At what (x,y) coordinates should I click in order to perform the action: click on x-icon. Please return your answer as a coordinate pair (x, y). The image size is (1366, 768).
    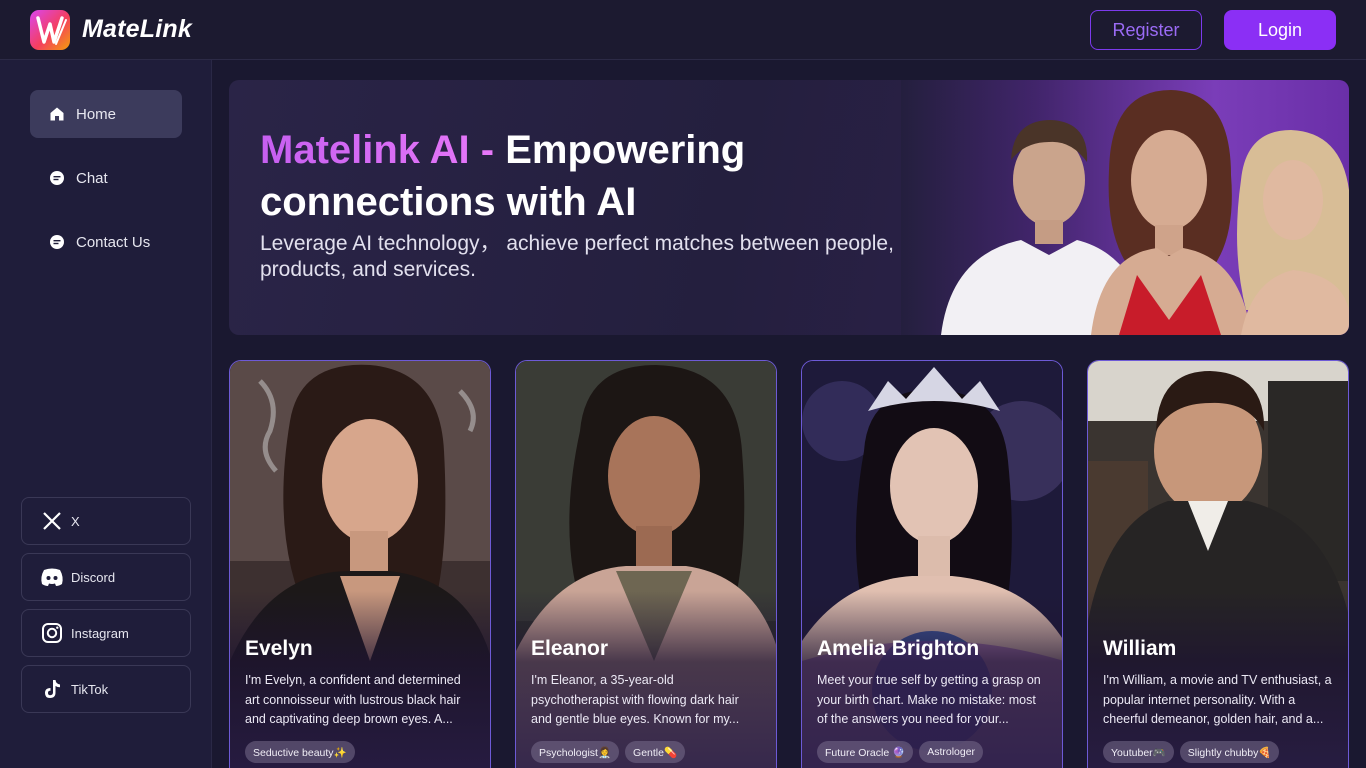
    Looking at the image, I should click on (52, 521).